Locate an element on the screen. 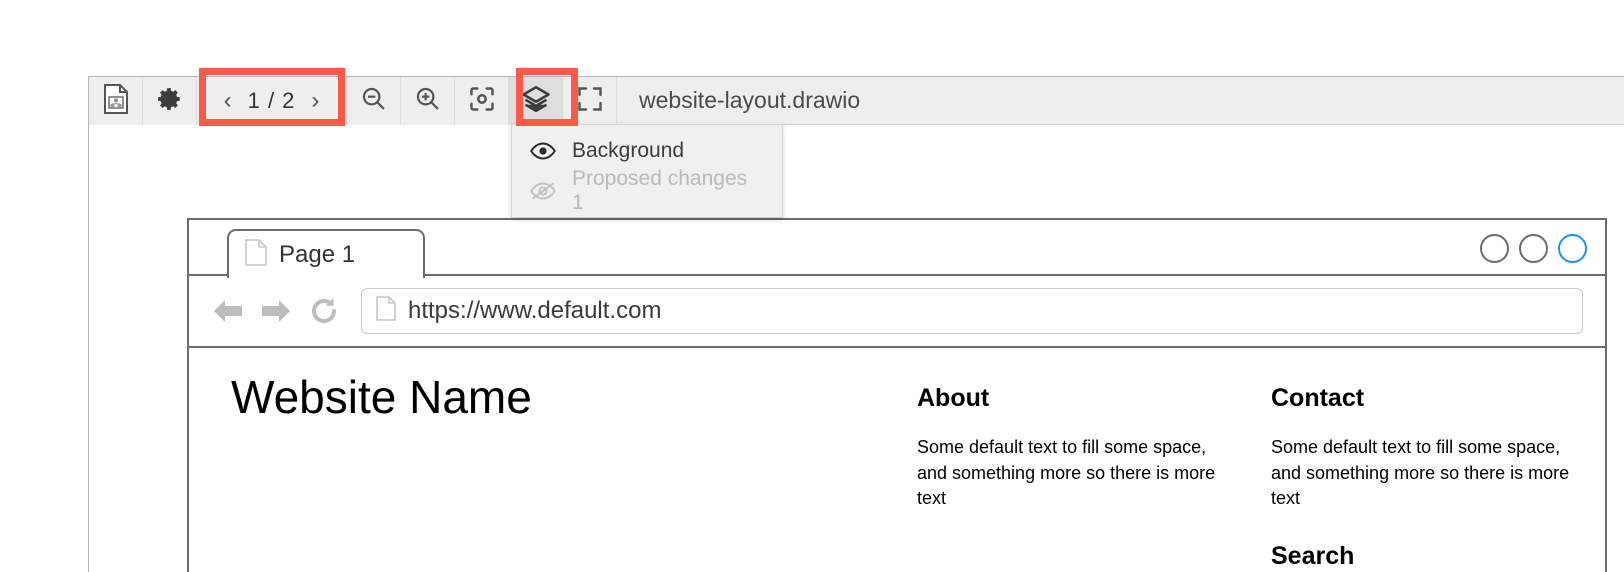 This screenshot has height=572, width=1624. window-maximize-button is located at coordinates (1533, 248).